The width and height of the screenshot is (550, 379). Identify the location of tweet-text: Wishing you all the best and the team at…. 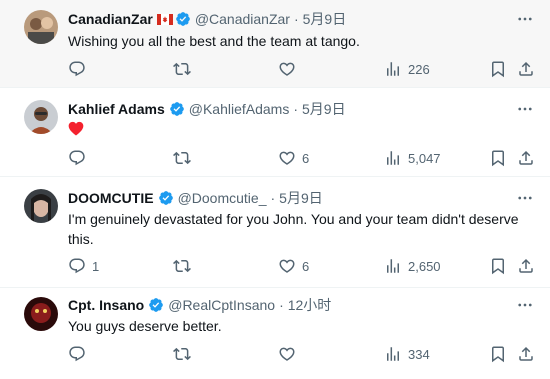
(214, 41).